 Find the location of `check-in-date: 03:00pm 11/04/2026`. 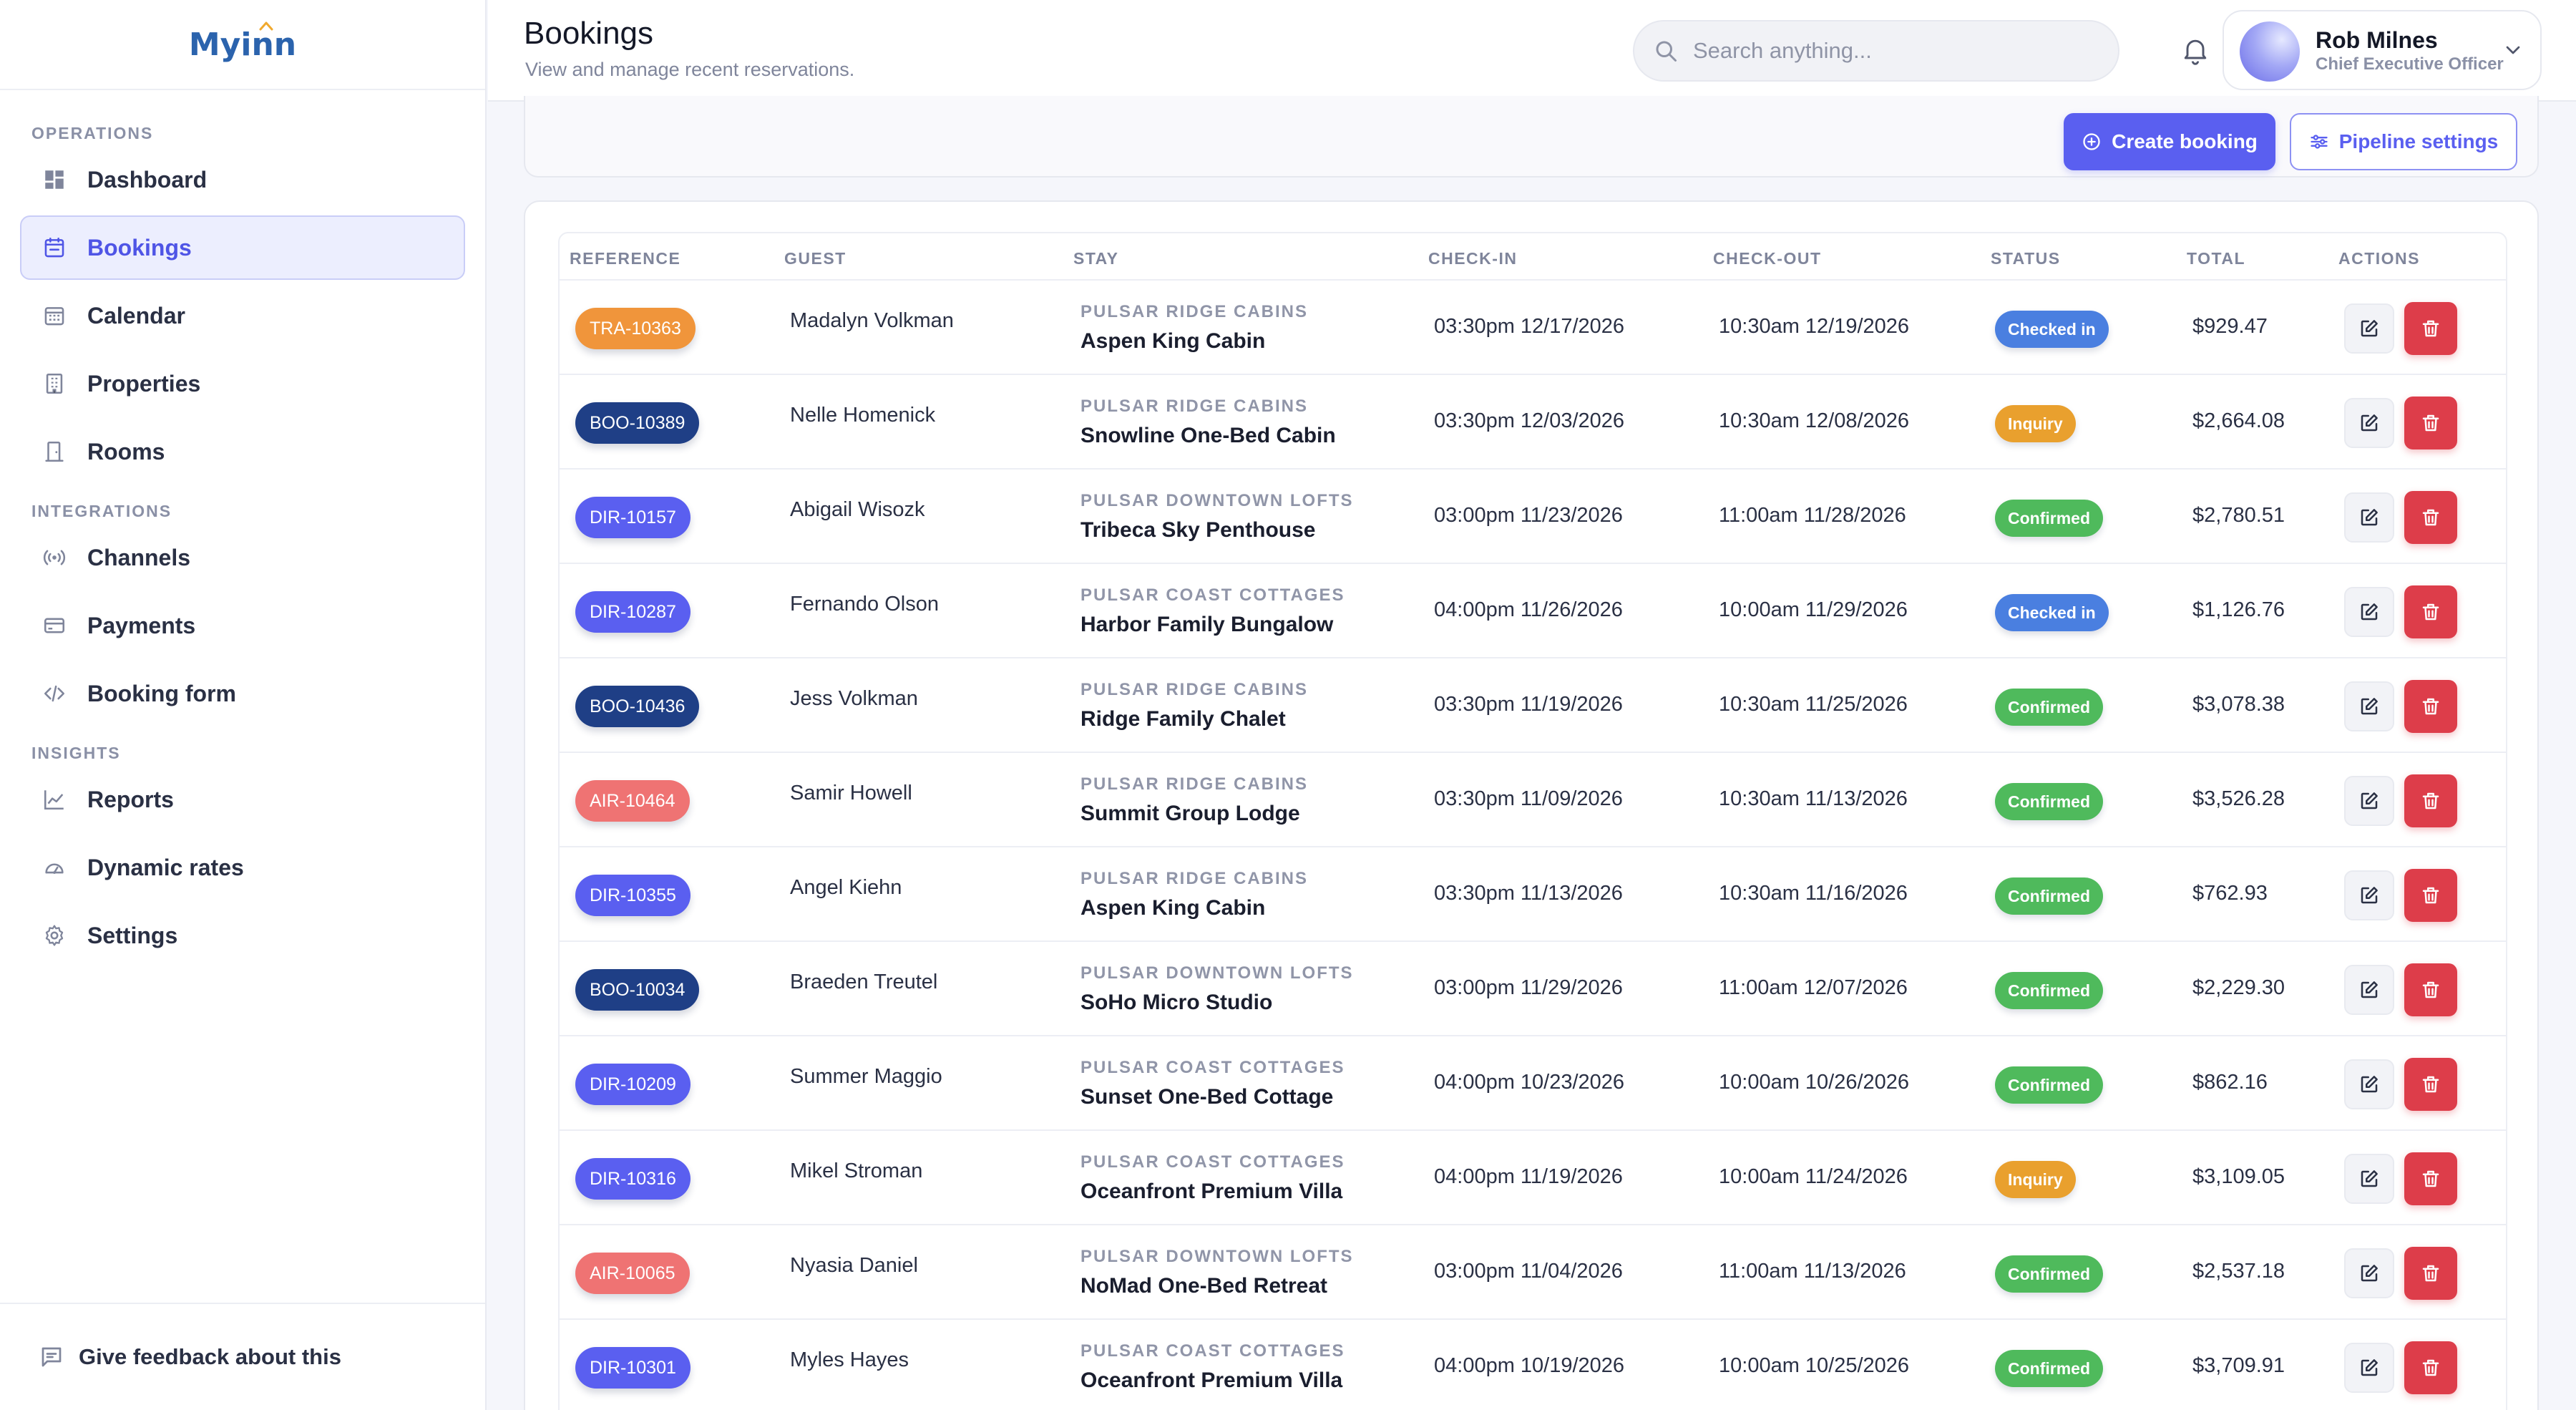

check-in-date: 03:00pm 11/04/2026 is located at coordinates (1529, 1271).